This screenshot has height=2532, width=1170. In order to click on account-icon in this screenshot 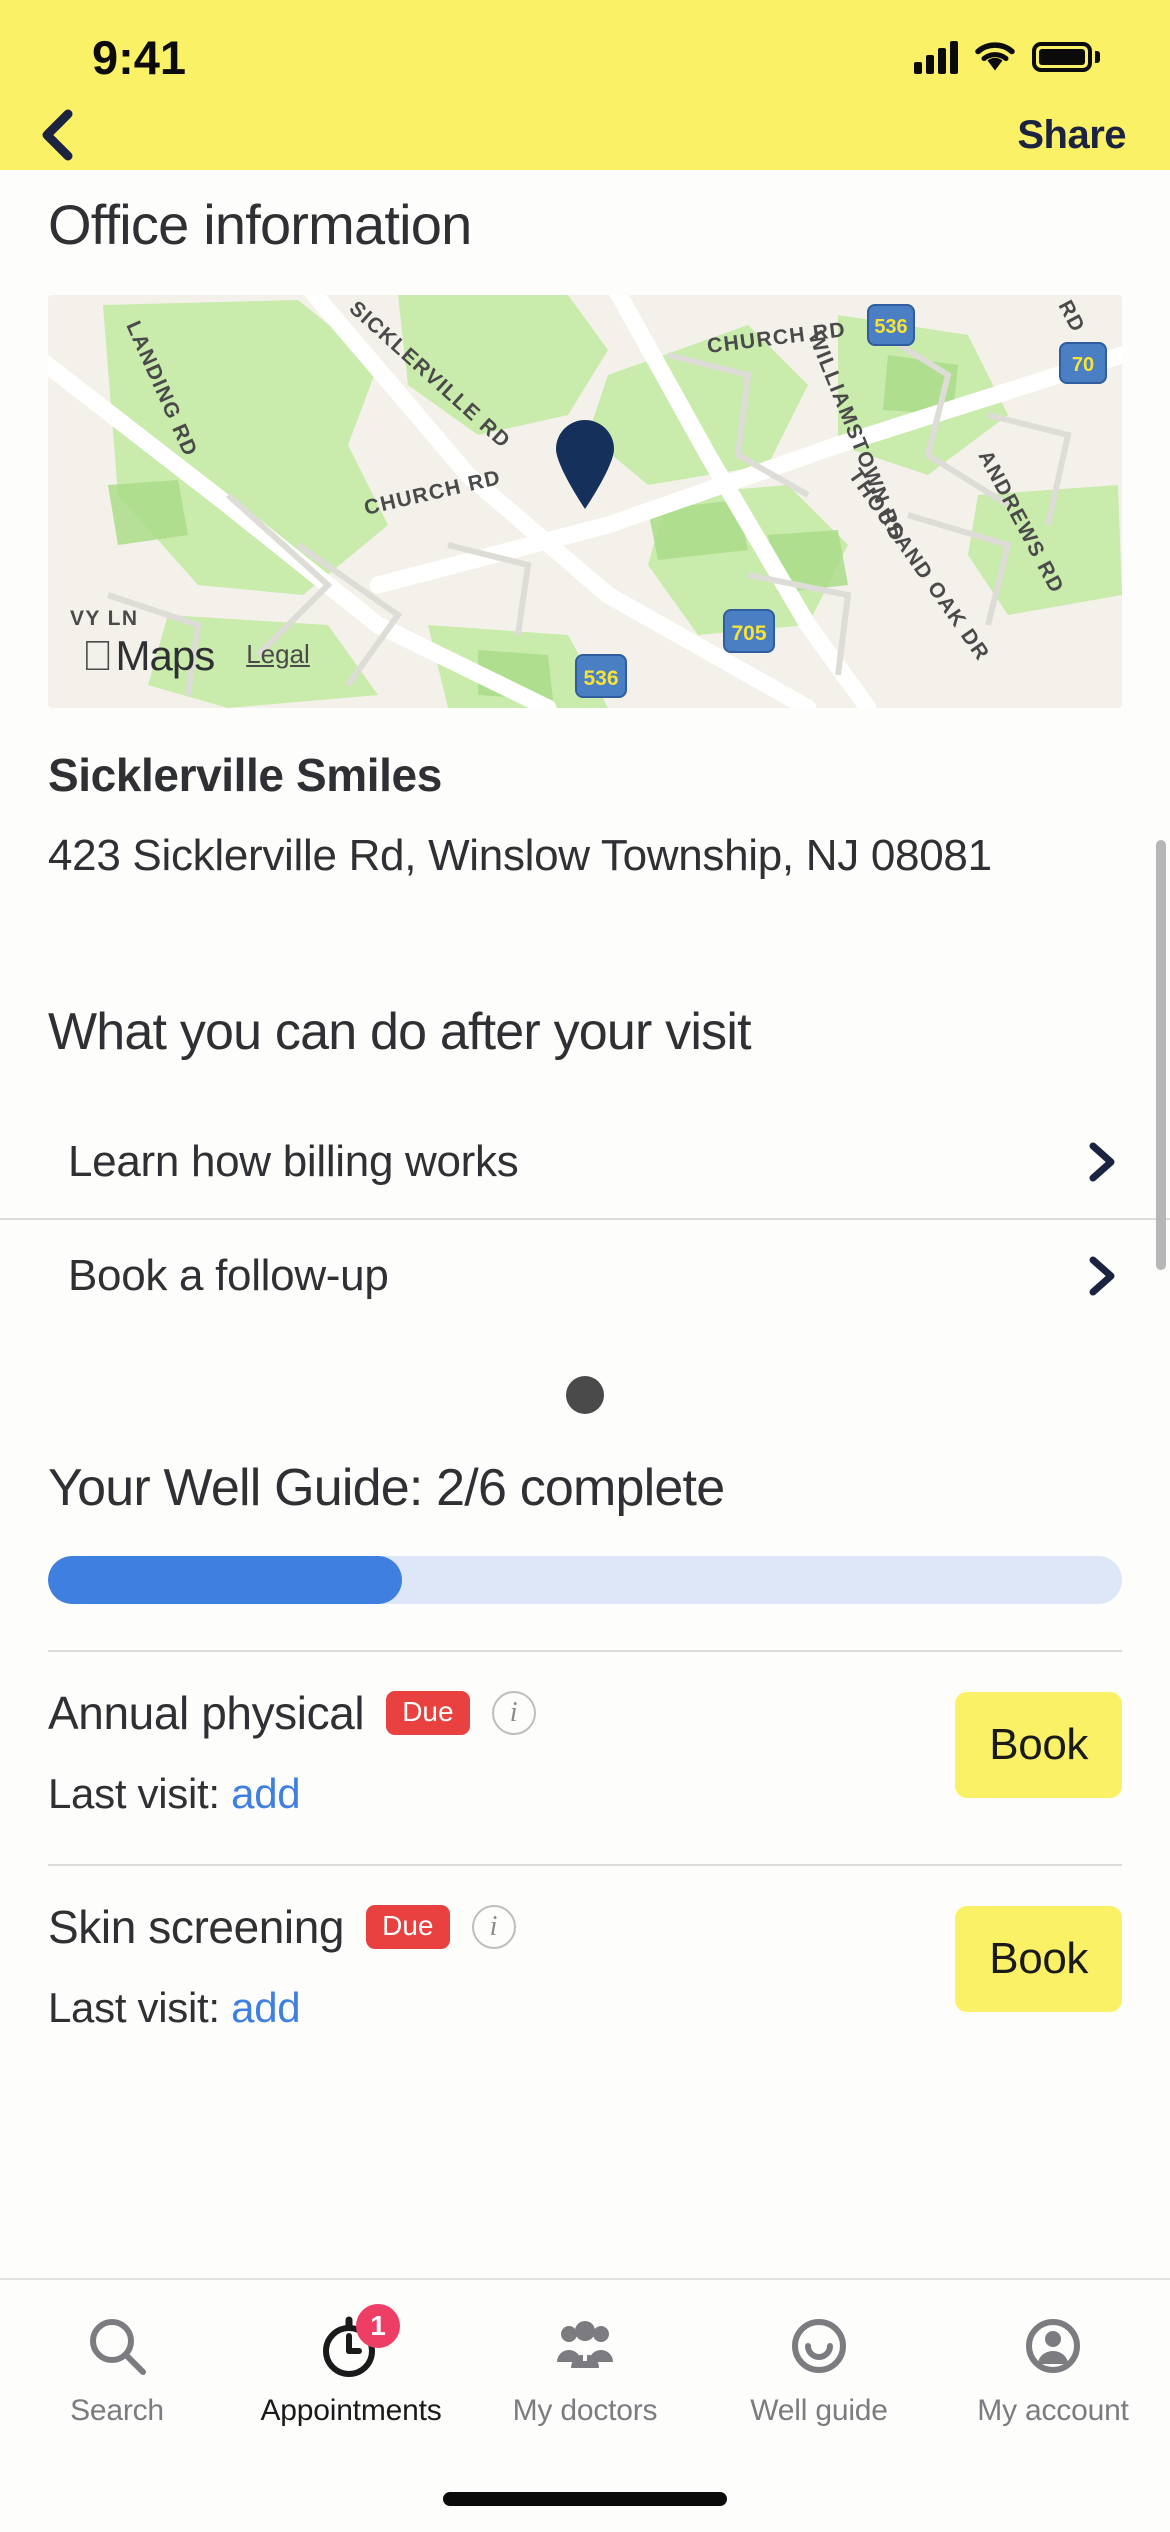, I will do `click(1053, 2347)`.